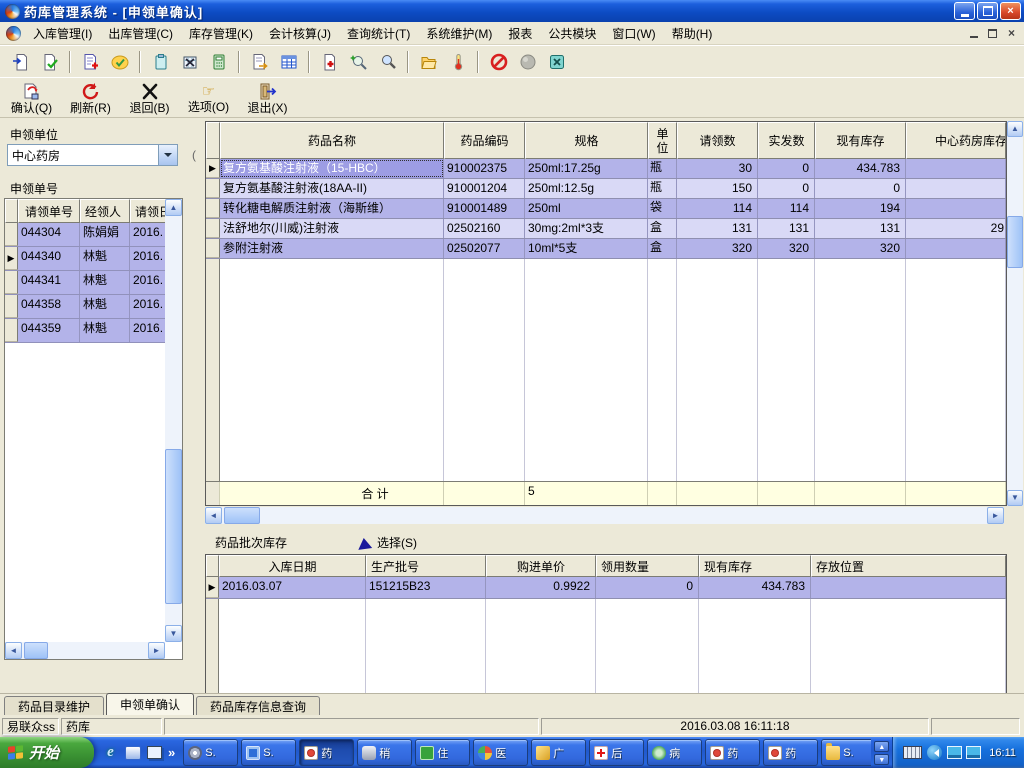 Image resolution: width=1024 pixels, height=768 pixels. I want to click on tab-request-confirm: 申领单确认, so click(150, 704).